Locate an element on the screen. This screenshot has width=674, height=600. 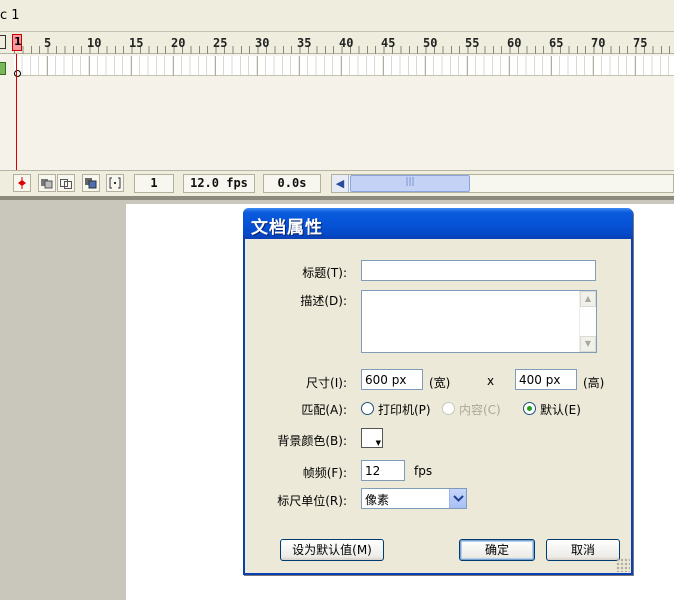
ruler-number: 20 is located at coordinates (178, 43).